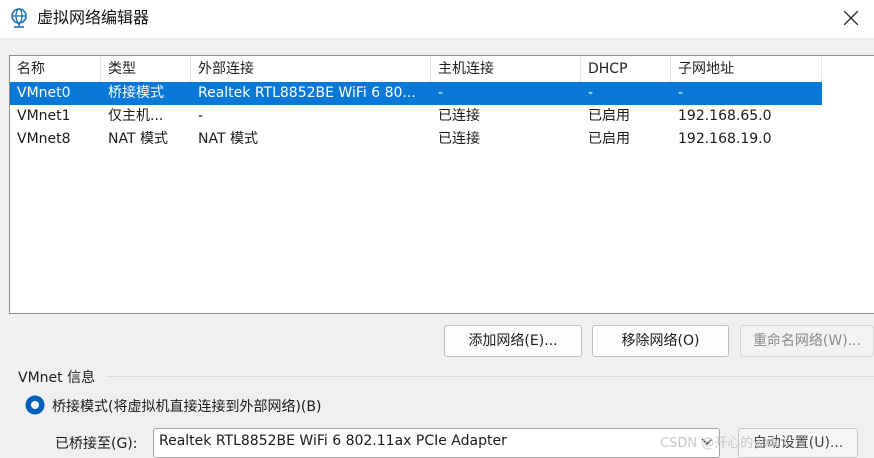 The image size is (874, 458). I want to click on cell-name: VMnet8, so click(44, 139).